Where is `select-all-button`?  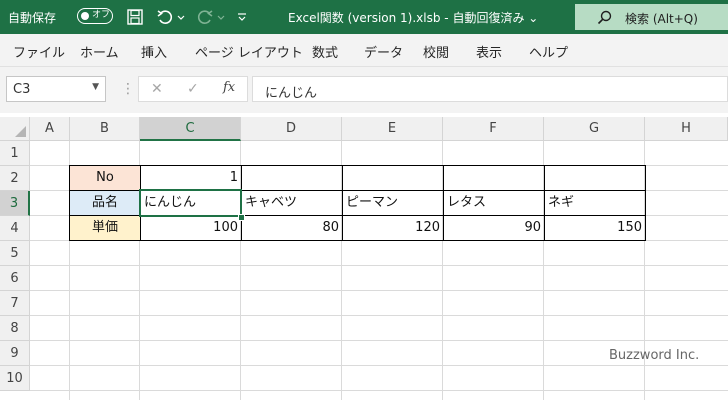 select-all-button is located at coordinates (15, 129).